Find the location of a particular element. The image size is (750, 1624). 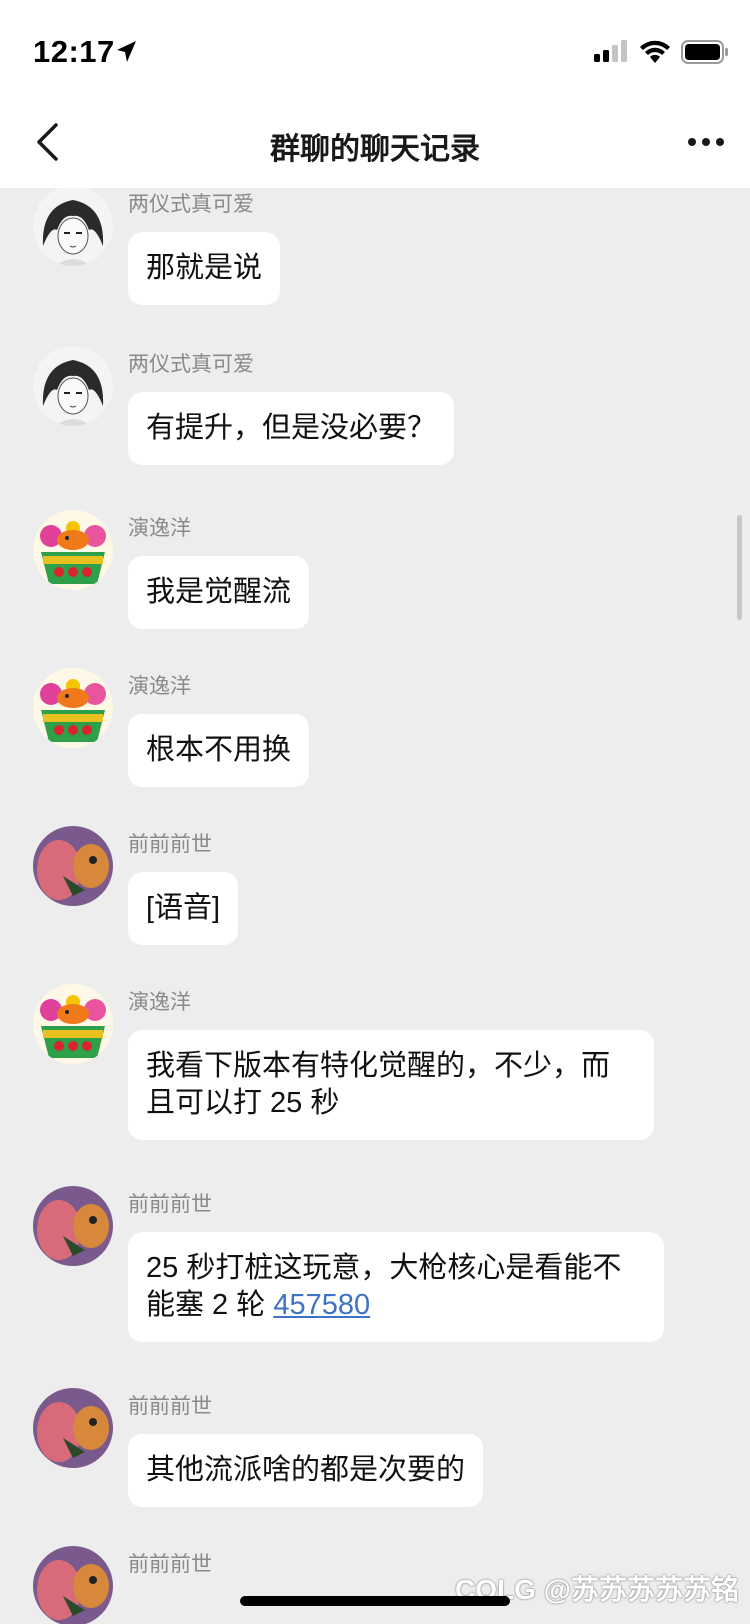

wifi-icon is located at coordinates (655, 53).